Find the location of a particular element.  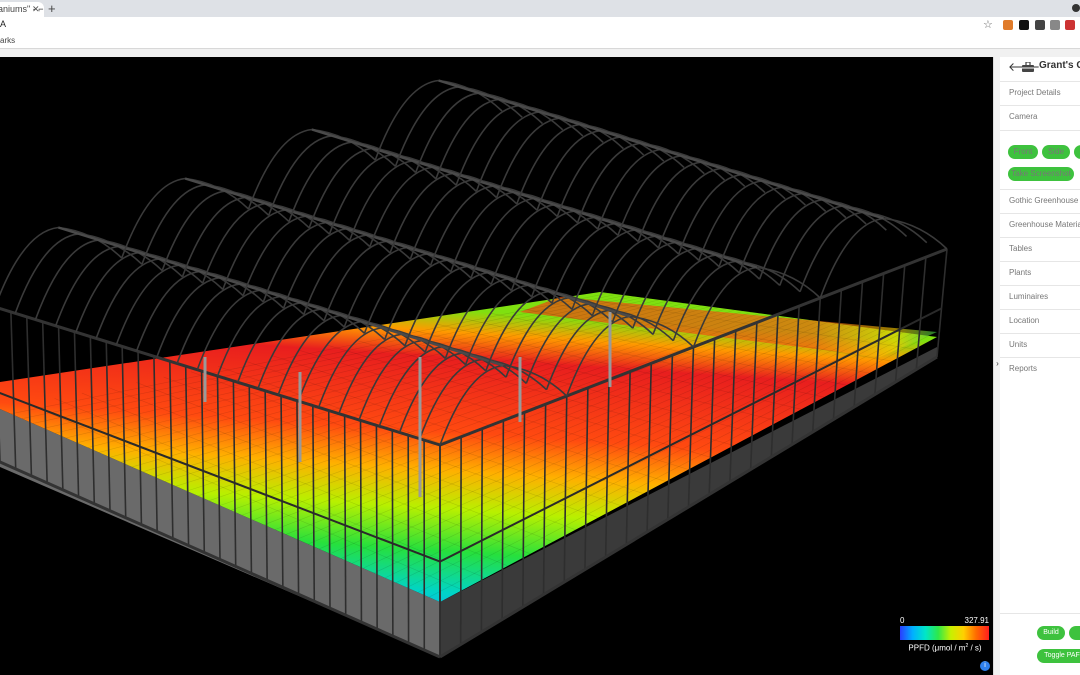

toggle-par-button: Toggle PAF is located at coordinates (1058, 656).